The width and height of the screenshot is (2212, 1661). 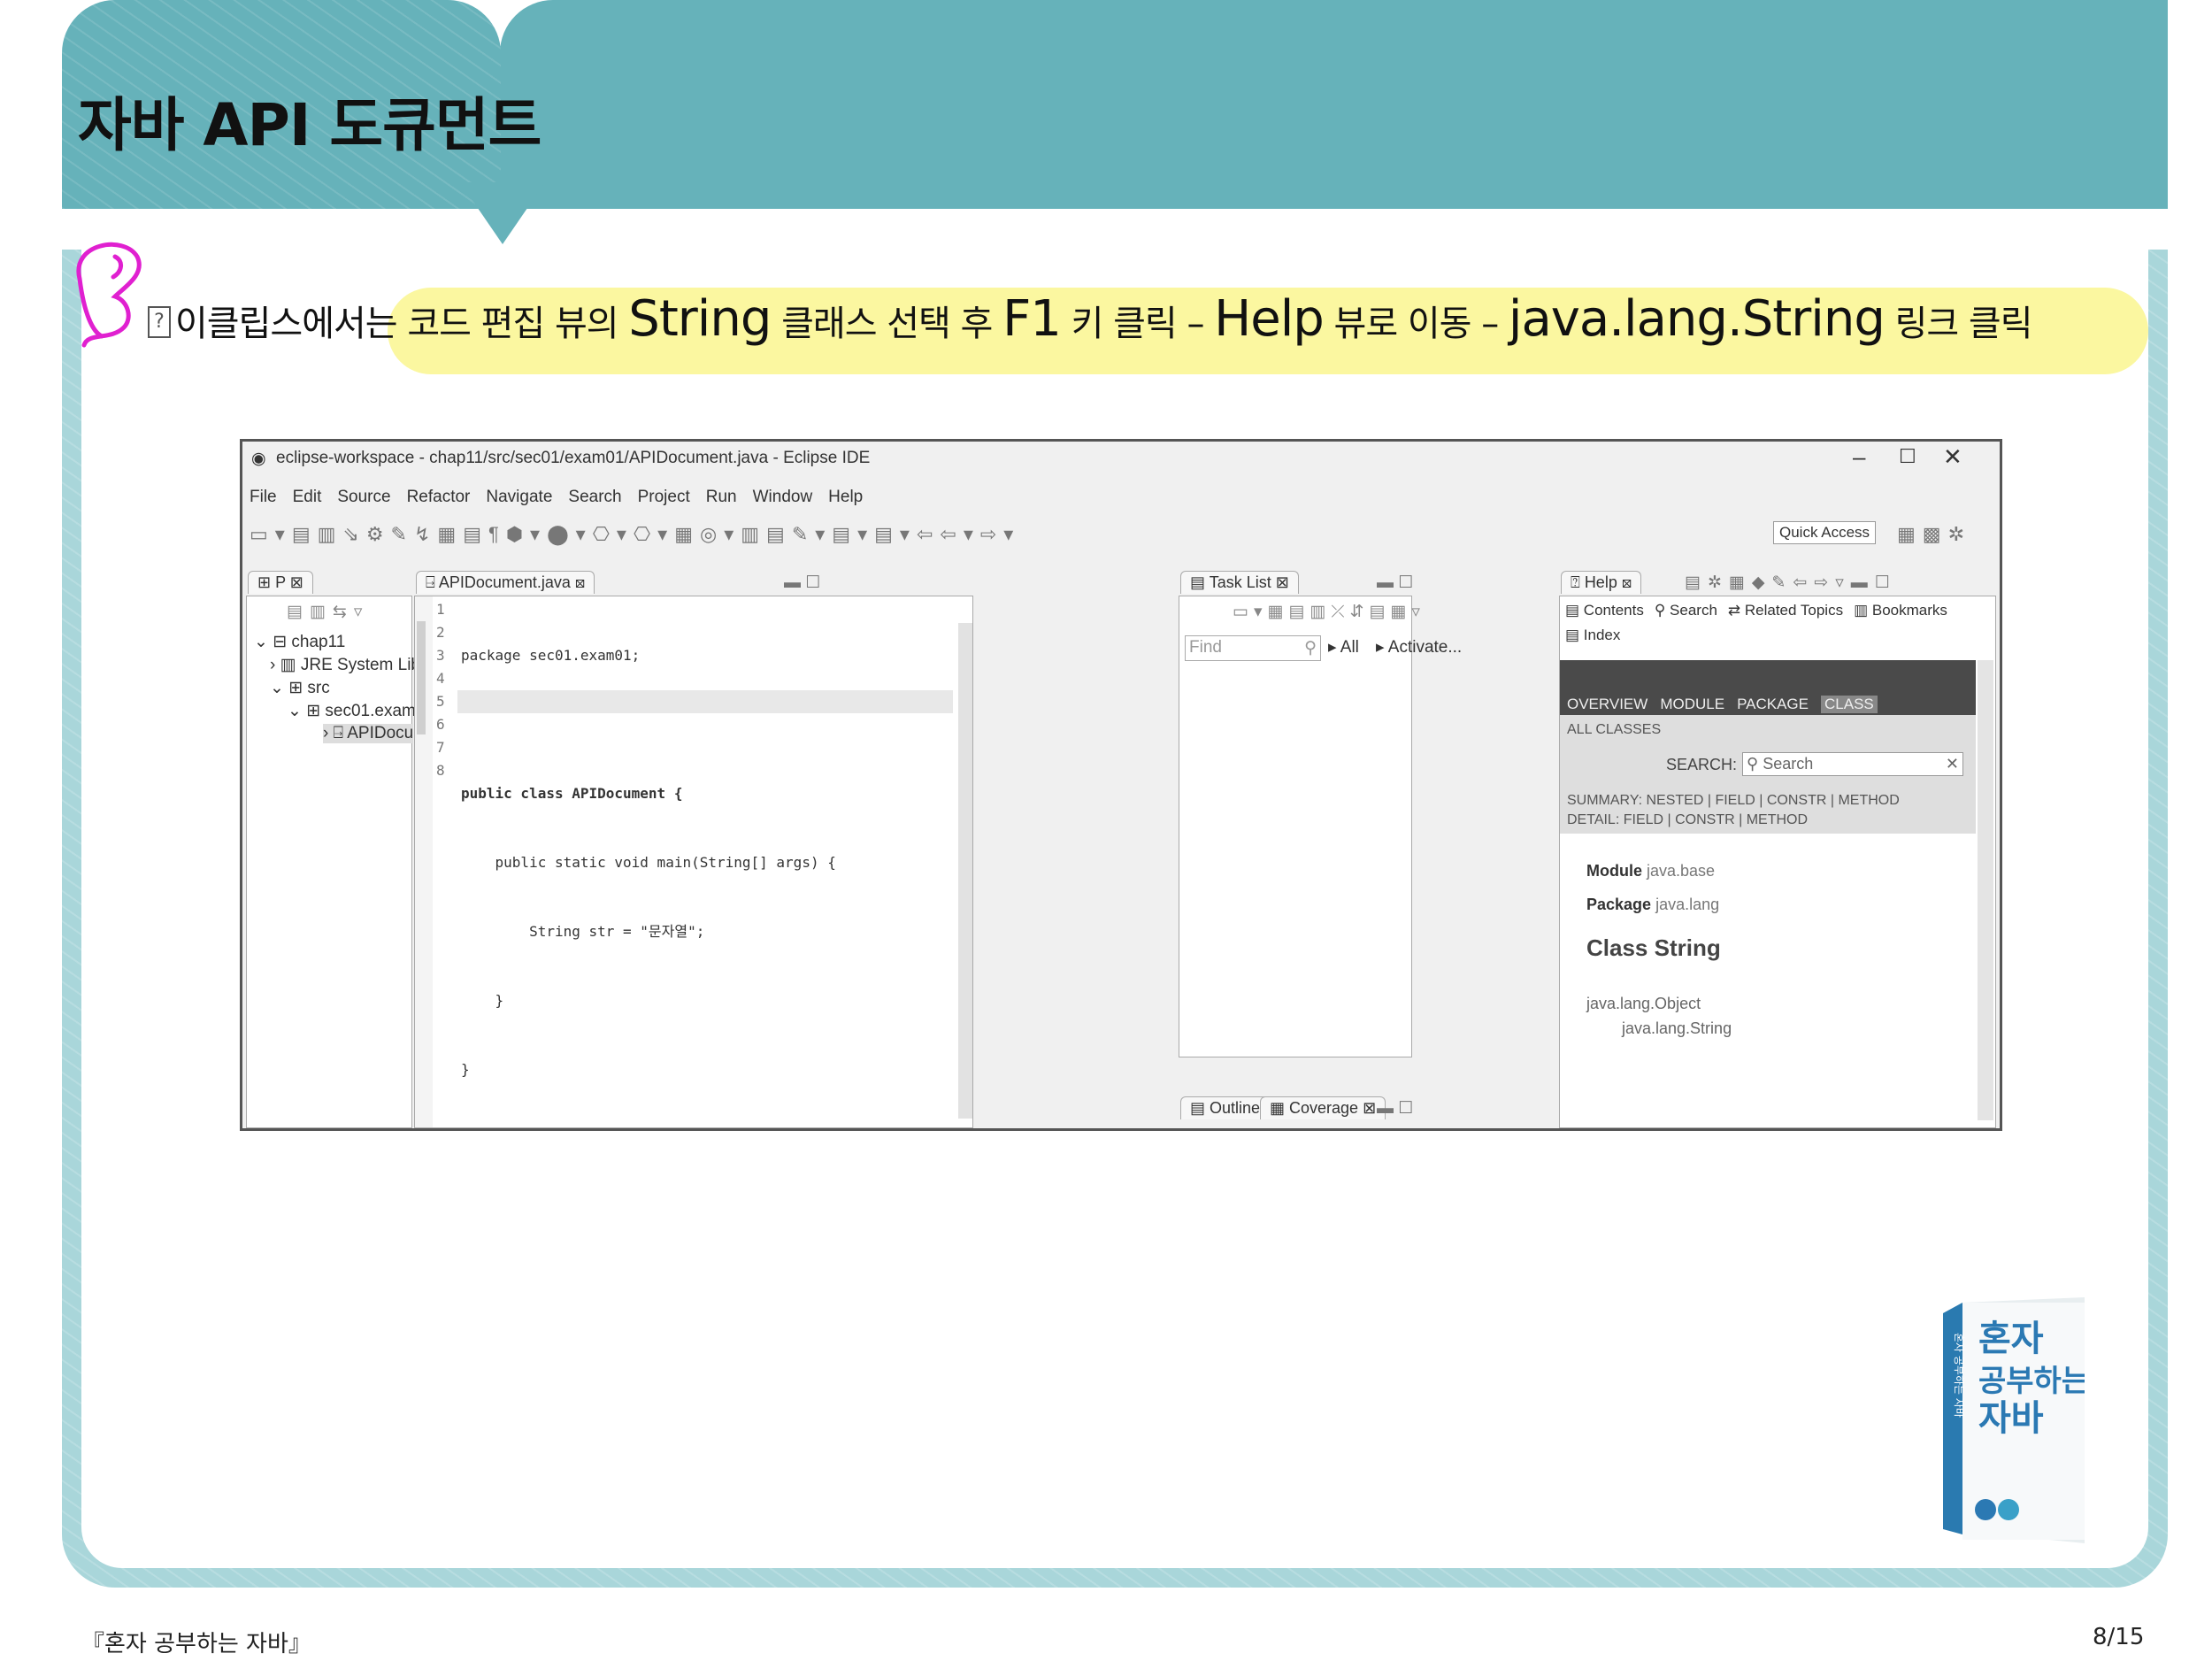 What do you see at coordinates (352, 711) in the screenshot?
I see `tree-item-package: ⌄ ⊞ sec01.exam` at bounding box center [352, 711].